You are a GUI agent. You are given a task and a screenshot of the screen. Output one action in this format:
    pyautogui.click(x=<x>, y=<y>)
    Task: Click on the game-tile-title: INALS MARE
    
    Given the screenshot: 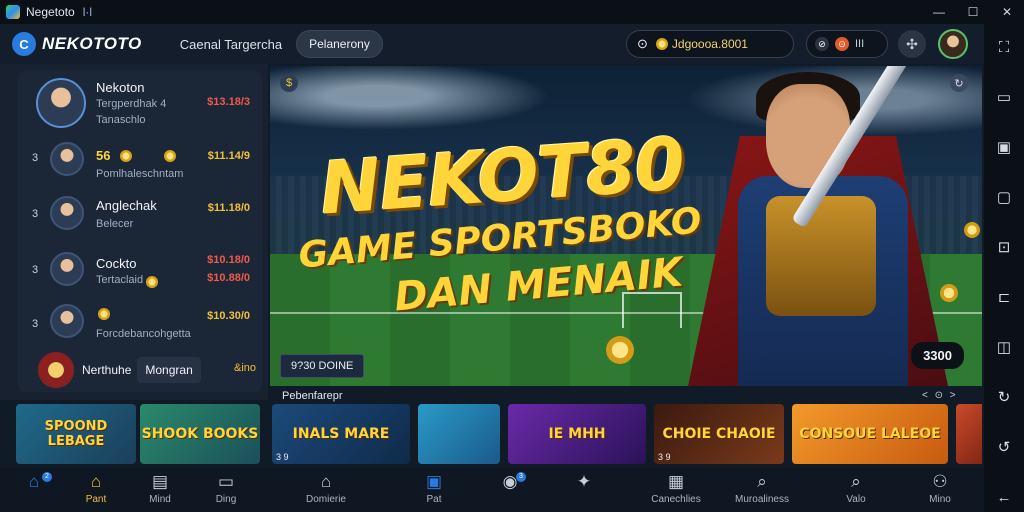 What is the action you would take?
    pyautogui.click(x=341, y=434)
    